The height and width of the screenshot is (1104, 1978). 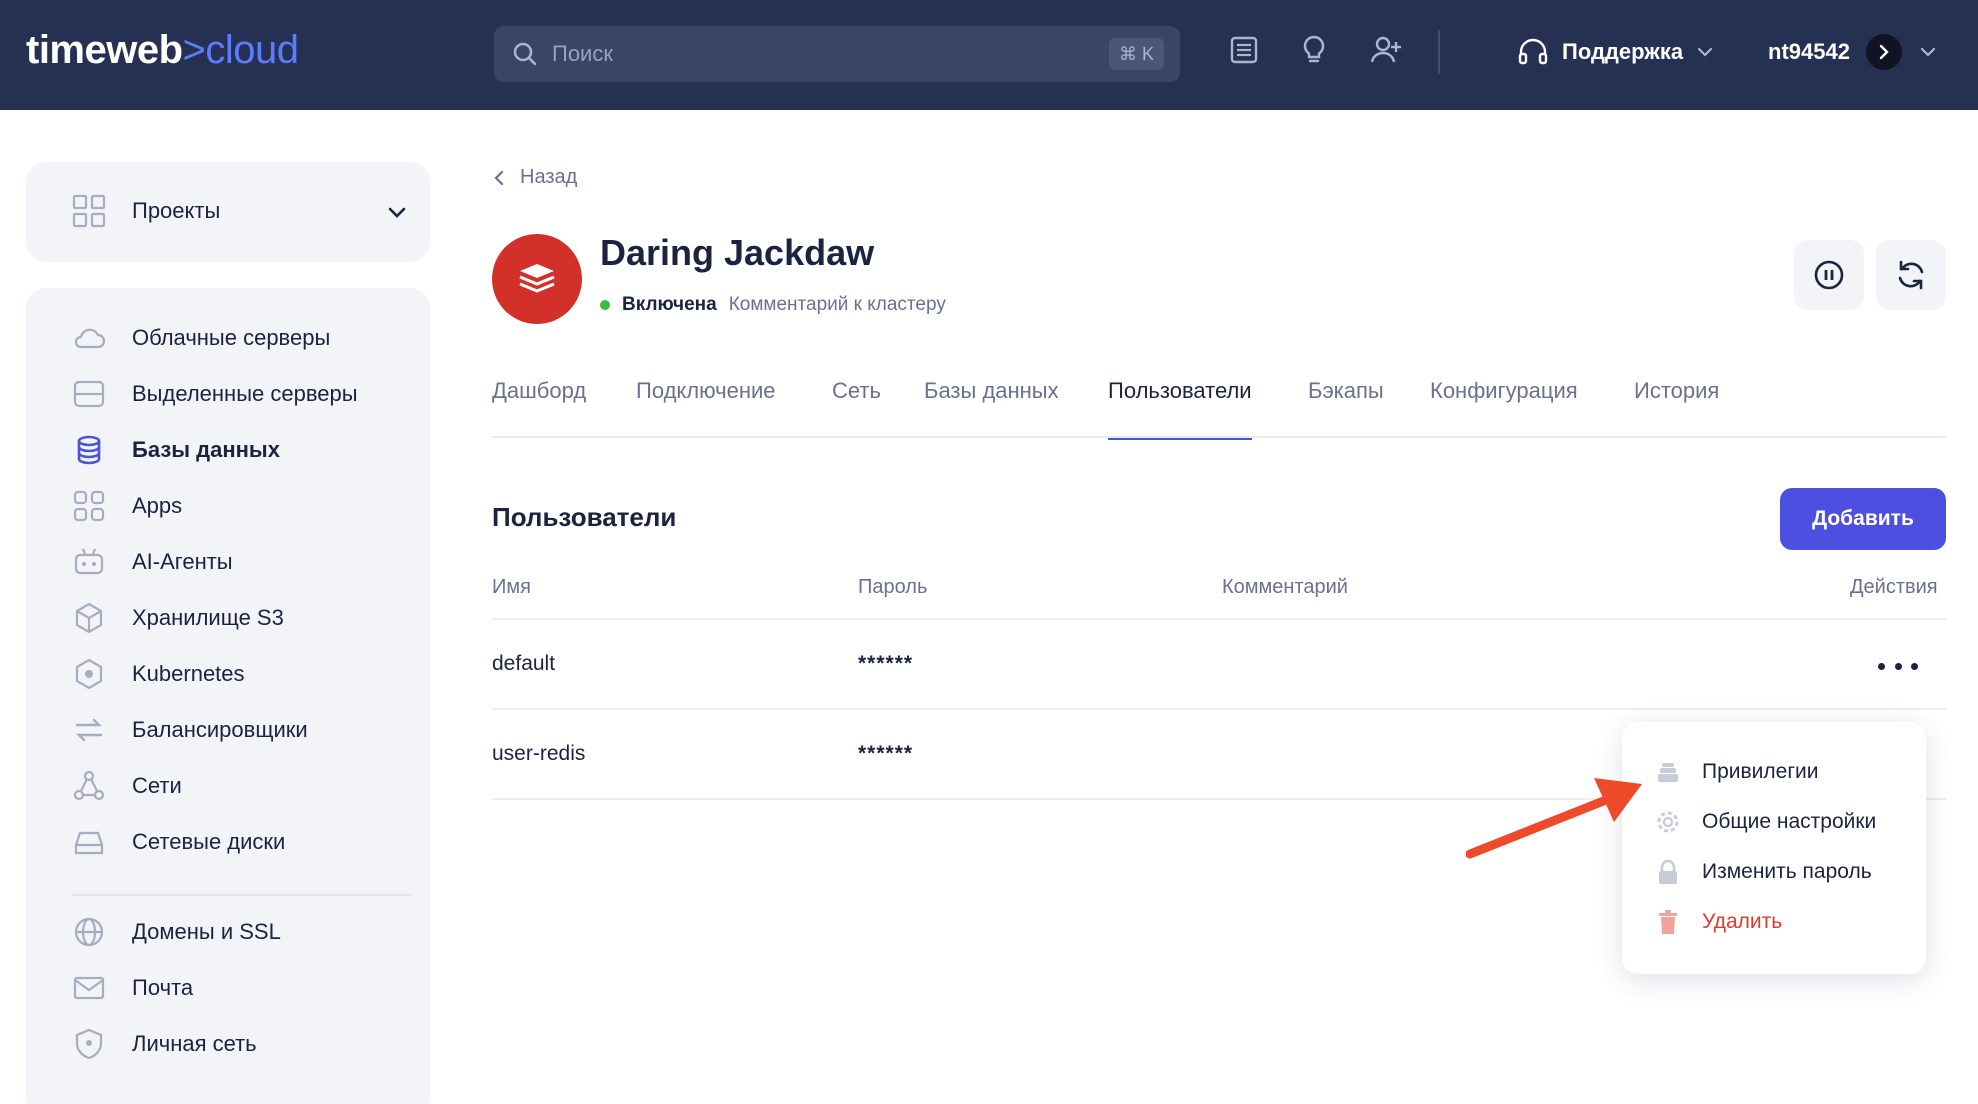 I want to click on cluster-comment-link: Комментарий к кластеру, so click(x=837, y=305).